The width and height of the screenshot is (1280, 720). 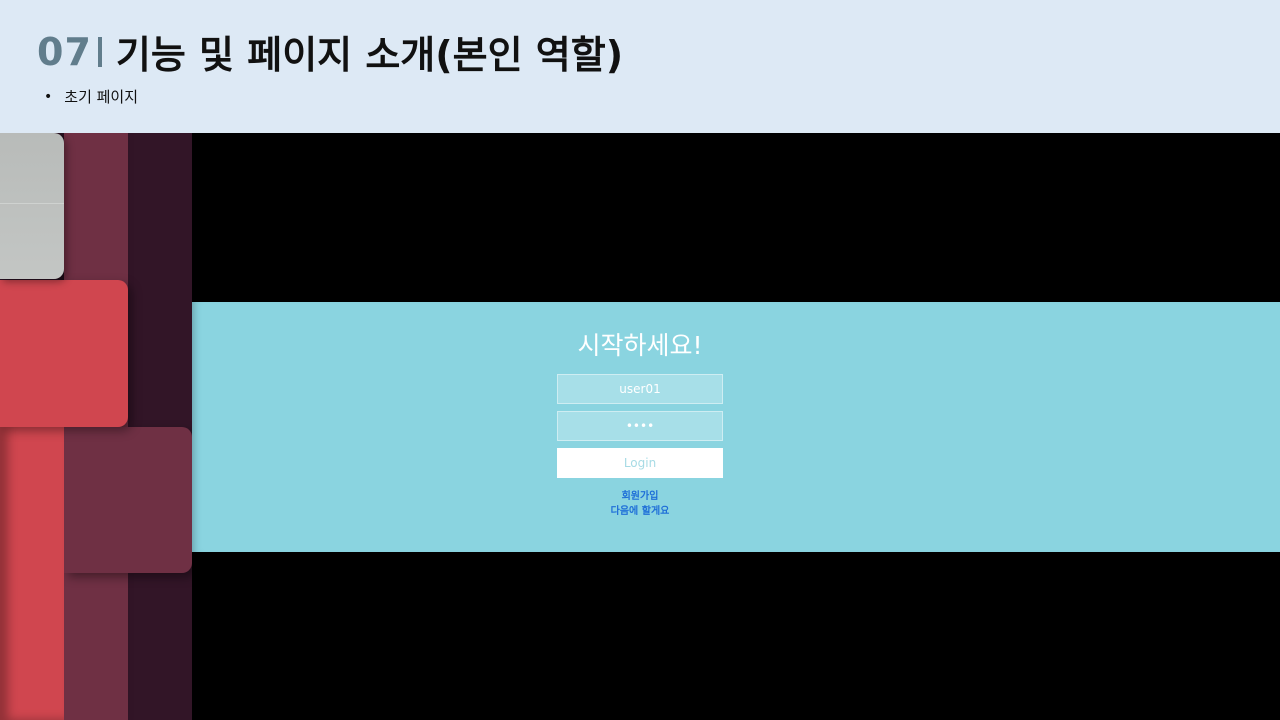 I want to click on password-input, so click(x=640, y=426).